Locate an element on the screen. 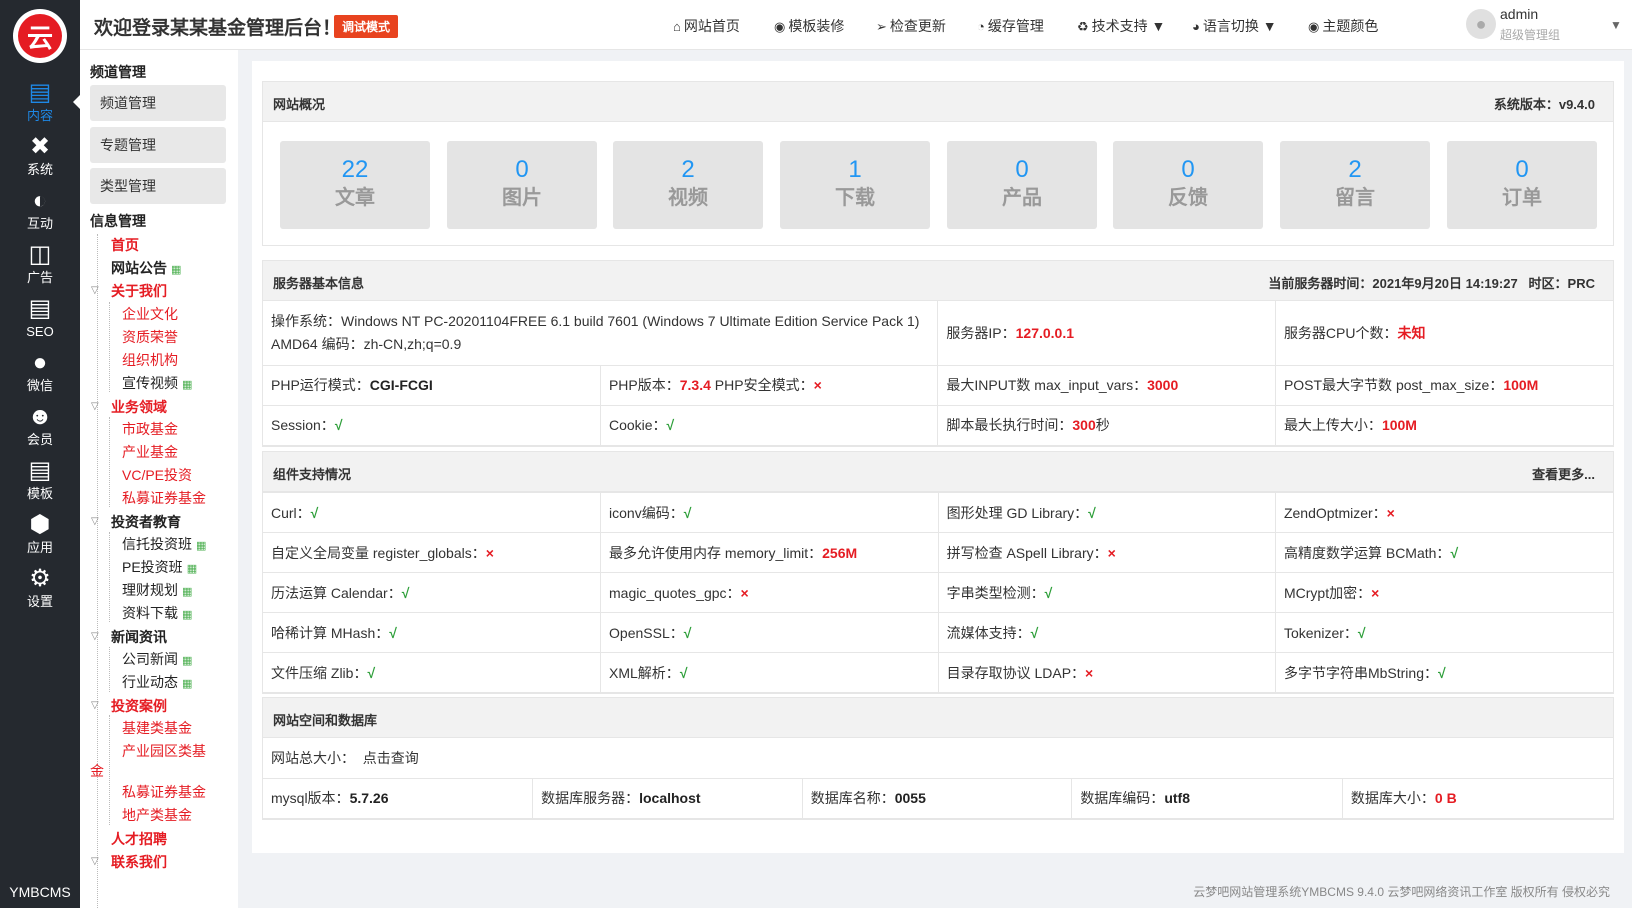  site-size-label: 网站总大小： is located at coordinates (313, 757).